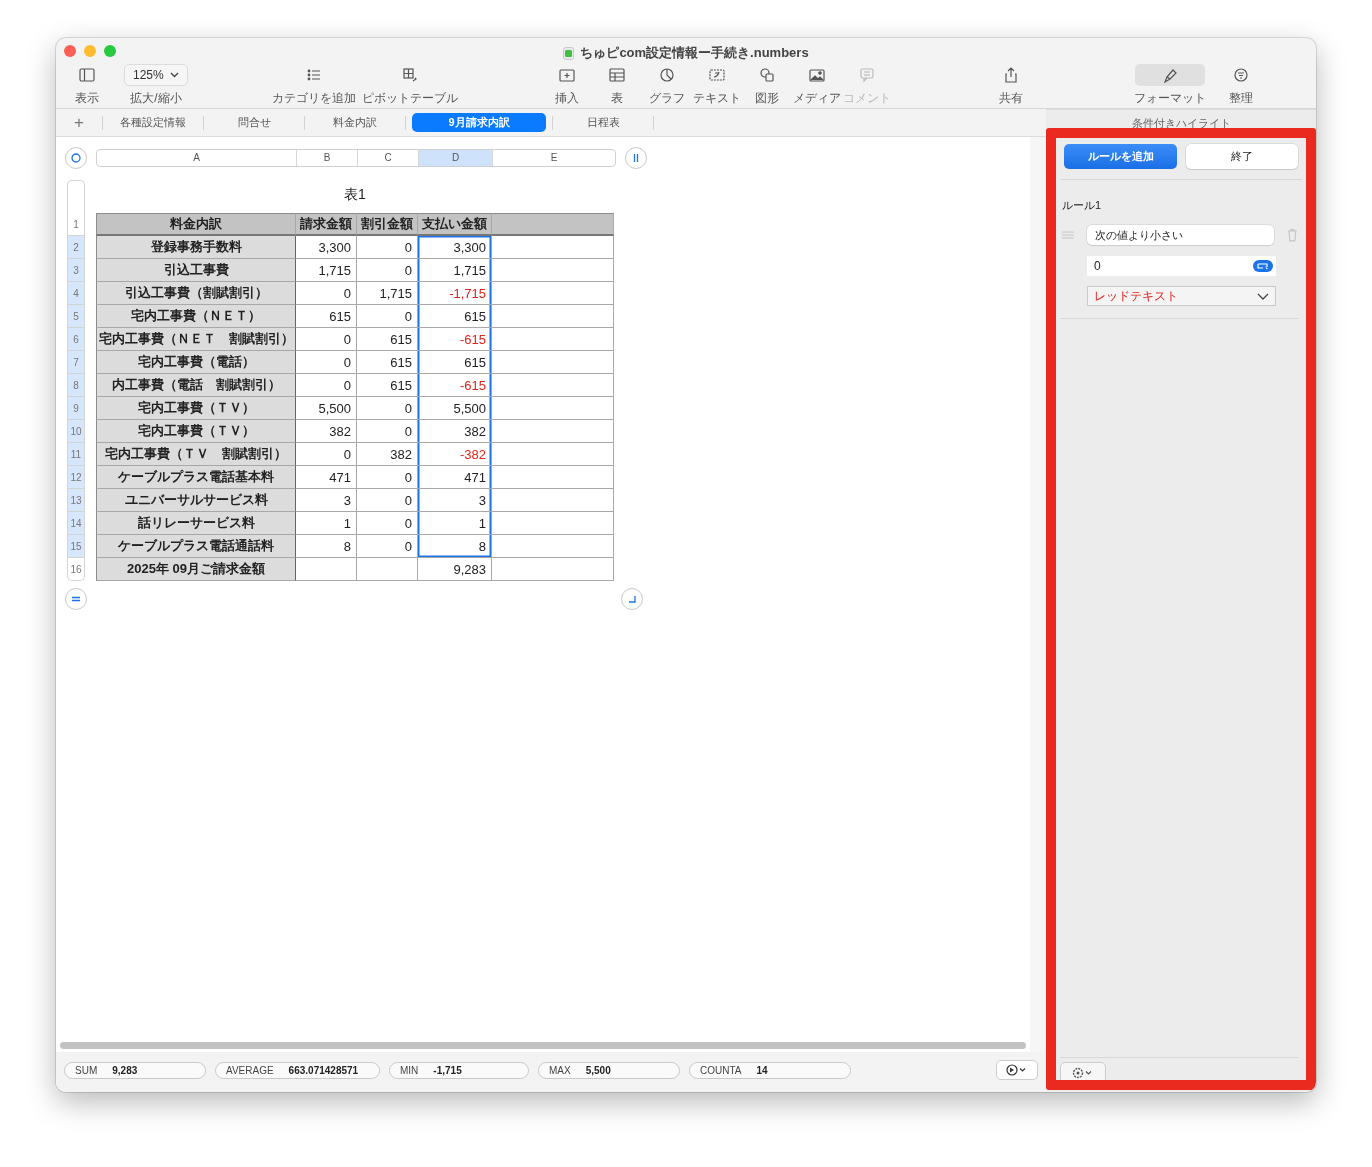 Image resolution: width=1372 pixels, height=1167 pixels. I want to click on row-number: 14, so click(76, 523).